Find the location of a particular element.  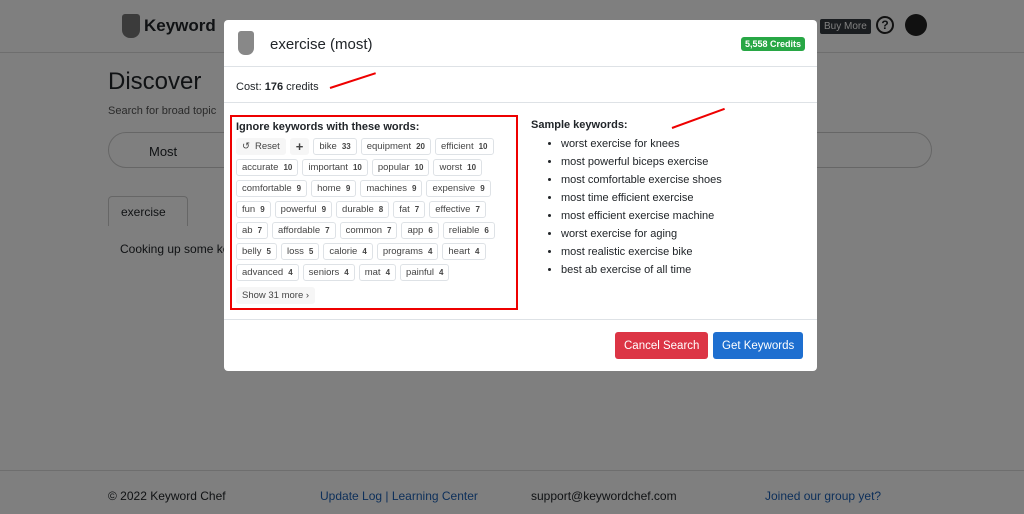

ignore-word-chip: expensive 9 is located at coordinates (458, 188).